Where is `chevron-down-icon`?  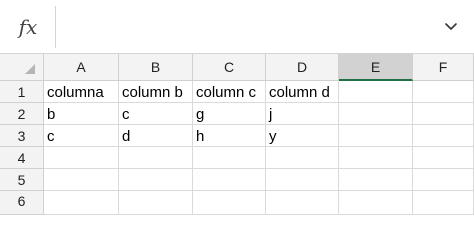
chevron-down-icon is located at coordinates (451, 27).